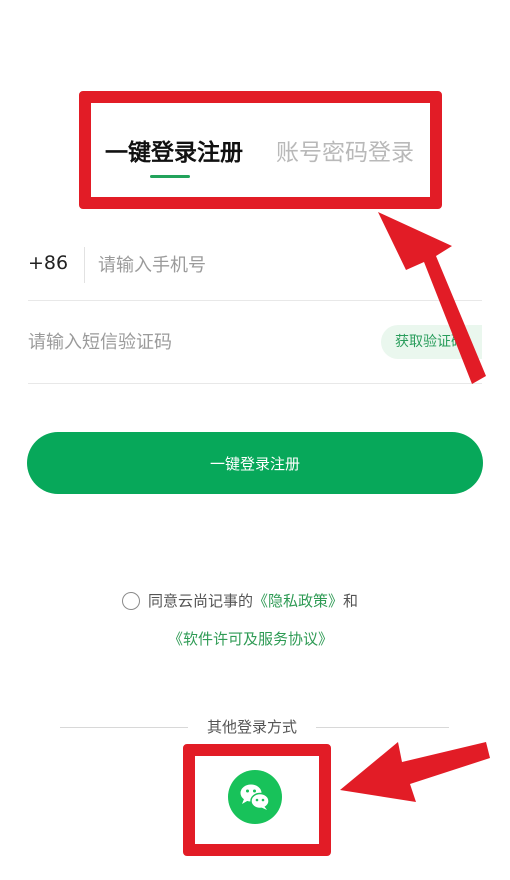 The image size is (510, 880). What do you see at coordinates (415, 772) in the screenshot?
I see `arrow-to-wechat-icon` at bounding box center [415, 772].